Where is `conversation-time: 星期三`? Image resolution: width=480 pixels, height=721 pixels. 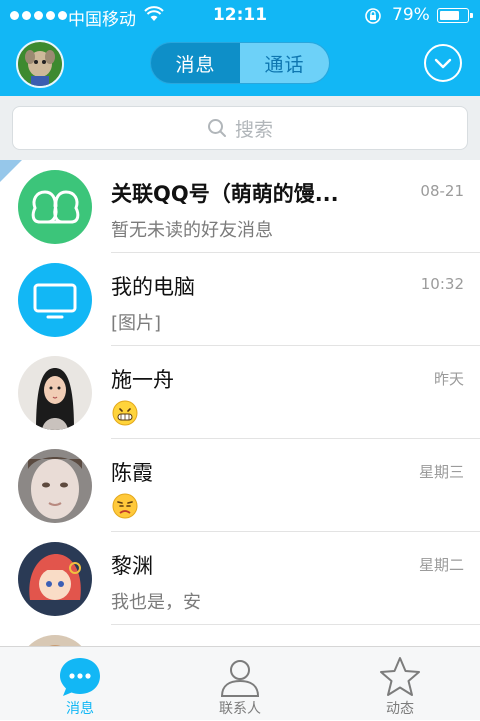
conversation-time: 星期三 is located at coordinates (441, 472).